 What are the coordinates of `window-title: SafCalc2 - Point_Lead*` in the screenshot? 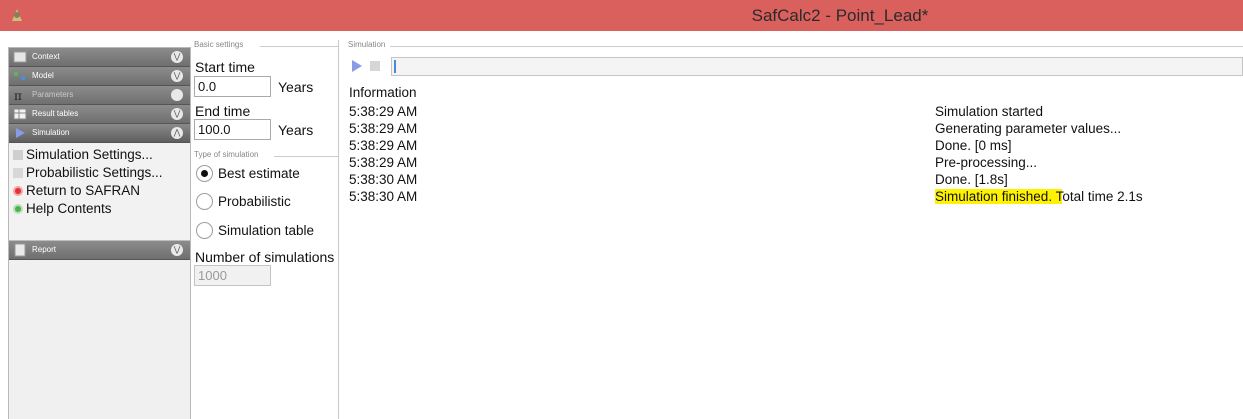 It's located at (840, 15).